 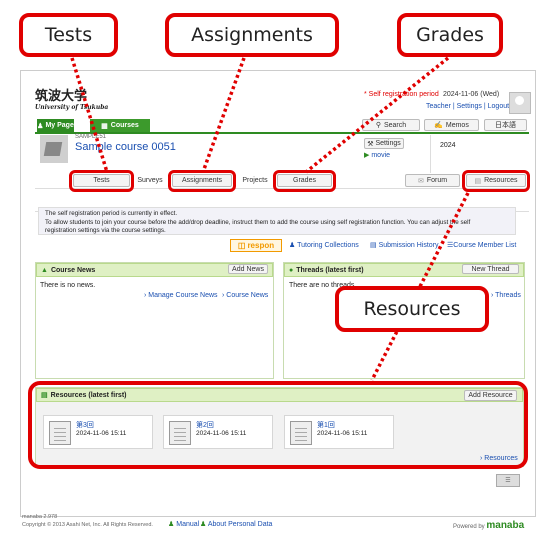 I want to click on callout-resources: Resources, so click(x=412, y=309).